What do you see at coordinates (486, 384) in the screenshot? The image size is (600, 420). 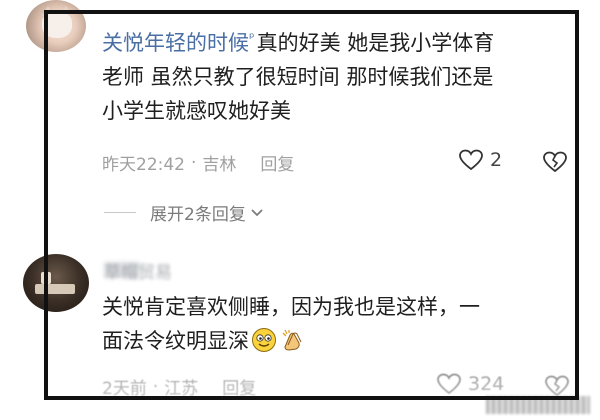 I see `like-count: 324` at bounding box center [486, 384].